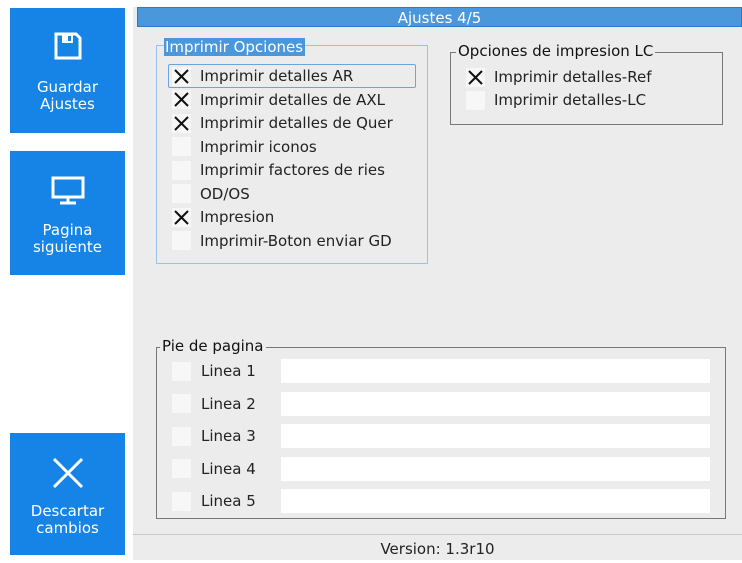 The height and width of the screenshot is (563, 742). I want to click on print-option: Imprimir-Boton enviar GD, so click(282, 241).